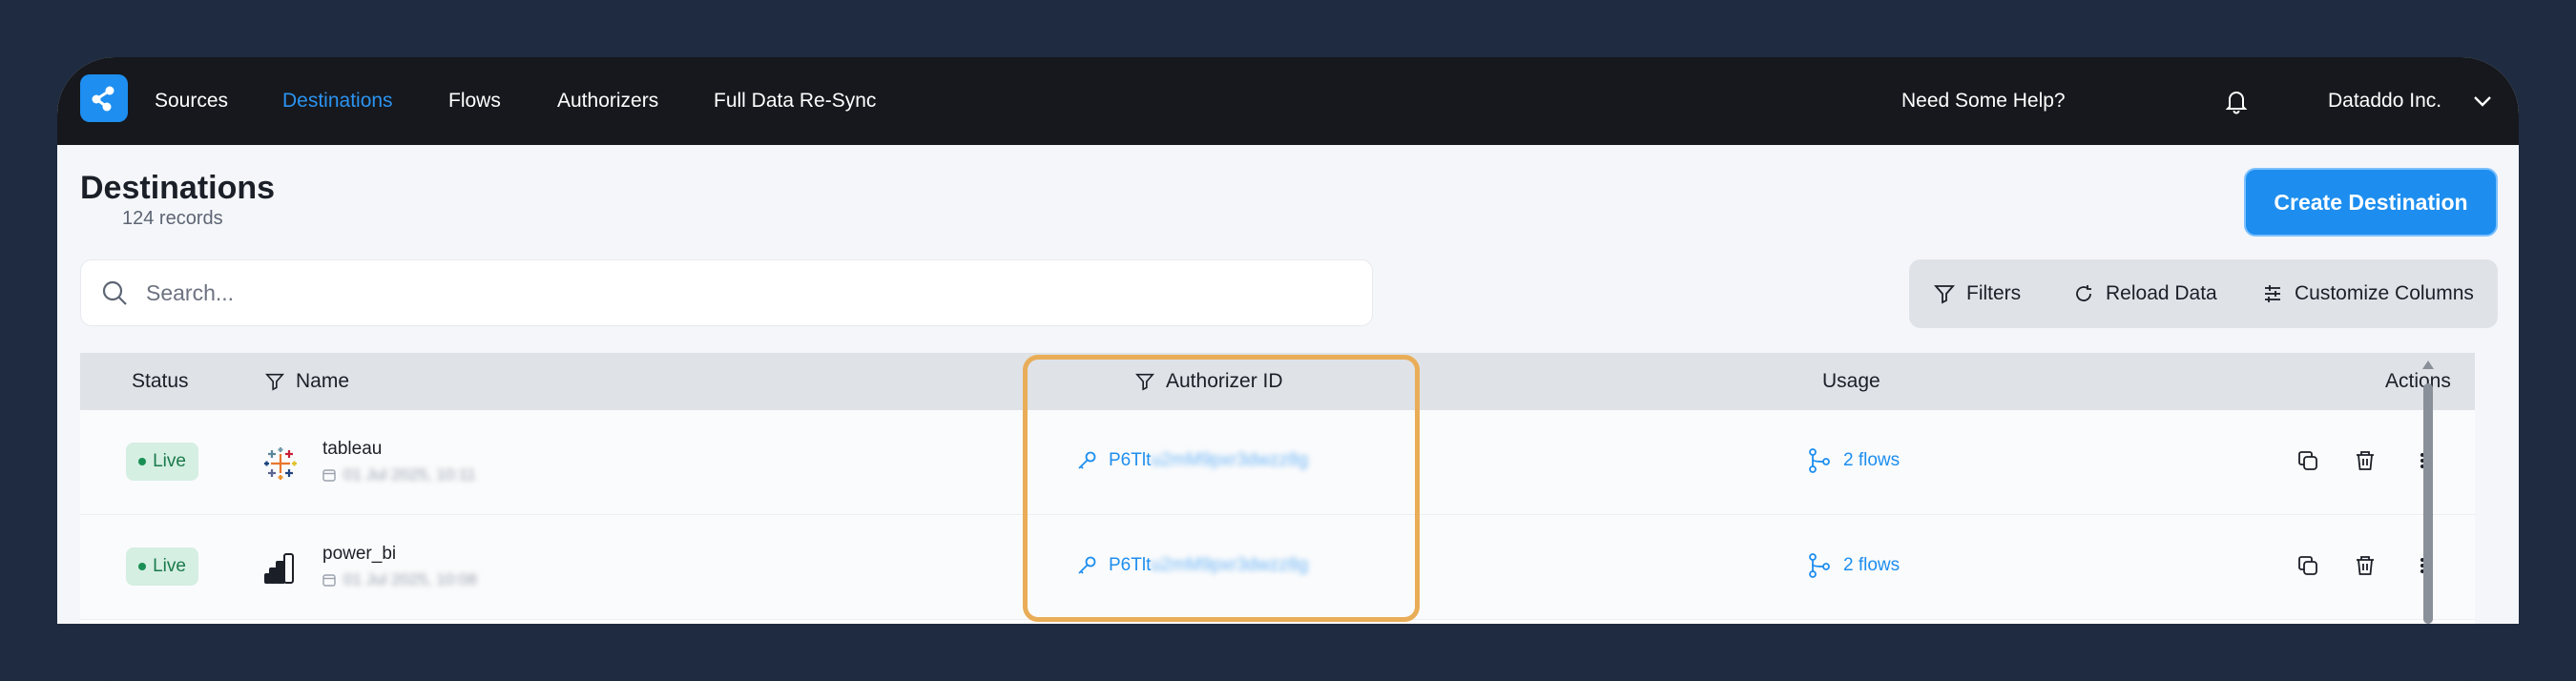 This screenshot has width=2576, height=681. Describe the element at coordinates (323, 381) in the screenshot. I see `column-name-label: Name` at that location.